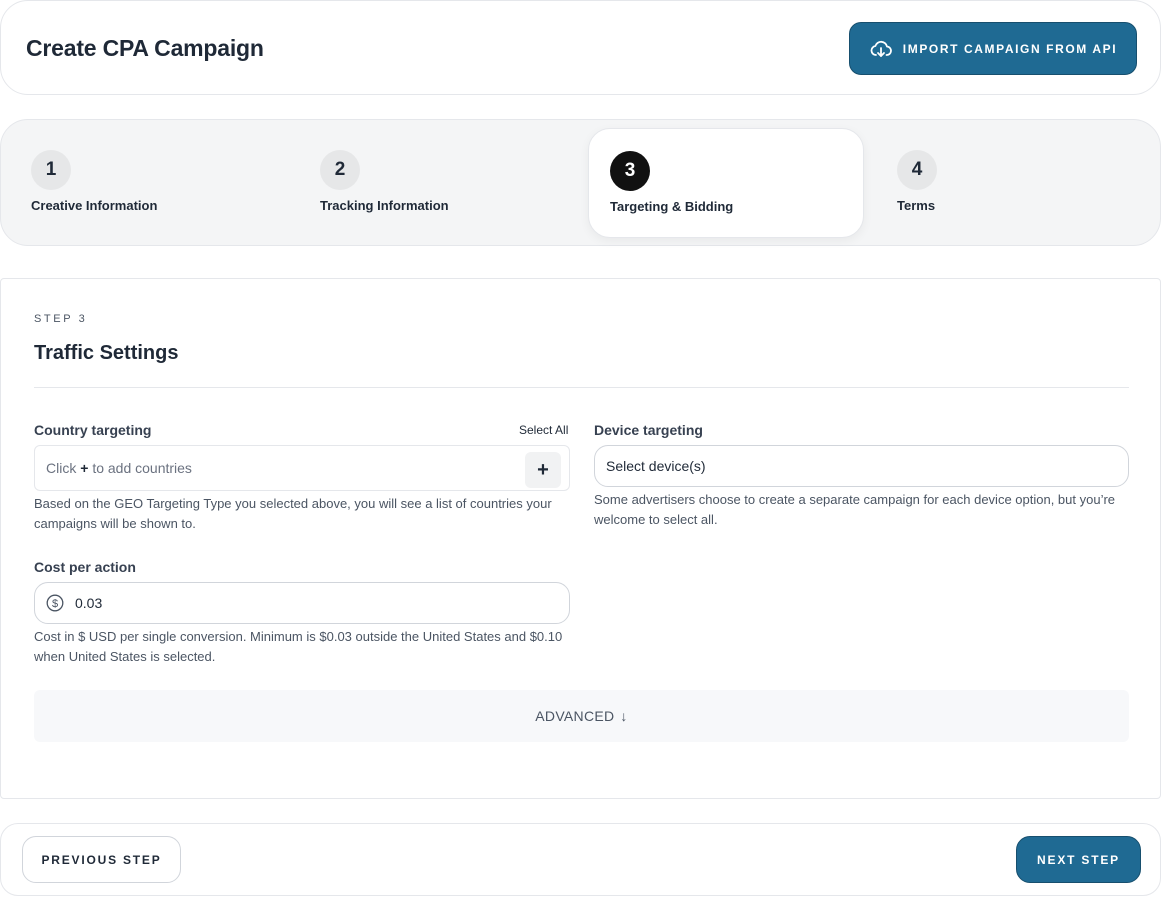 The height and width of the screenshot is (897, 1161). Describe the element at coordinates (106, 353) in the screenshot. I see `section-title: Traffic Settings` at that location.